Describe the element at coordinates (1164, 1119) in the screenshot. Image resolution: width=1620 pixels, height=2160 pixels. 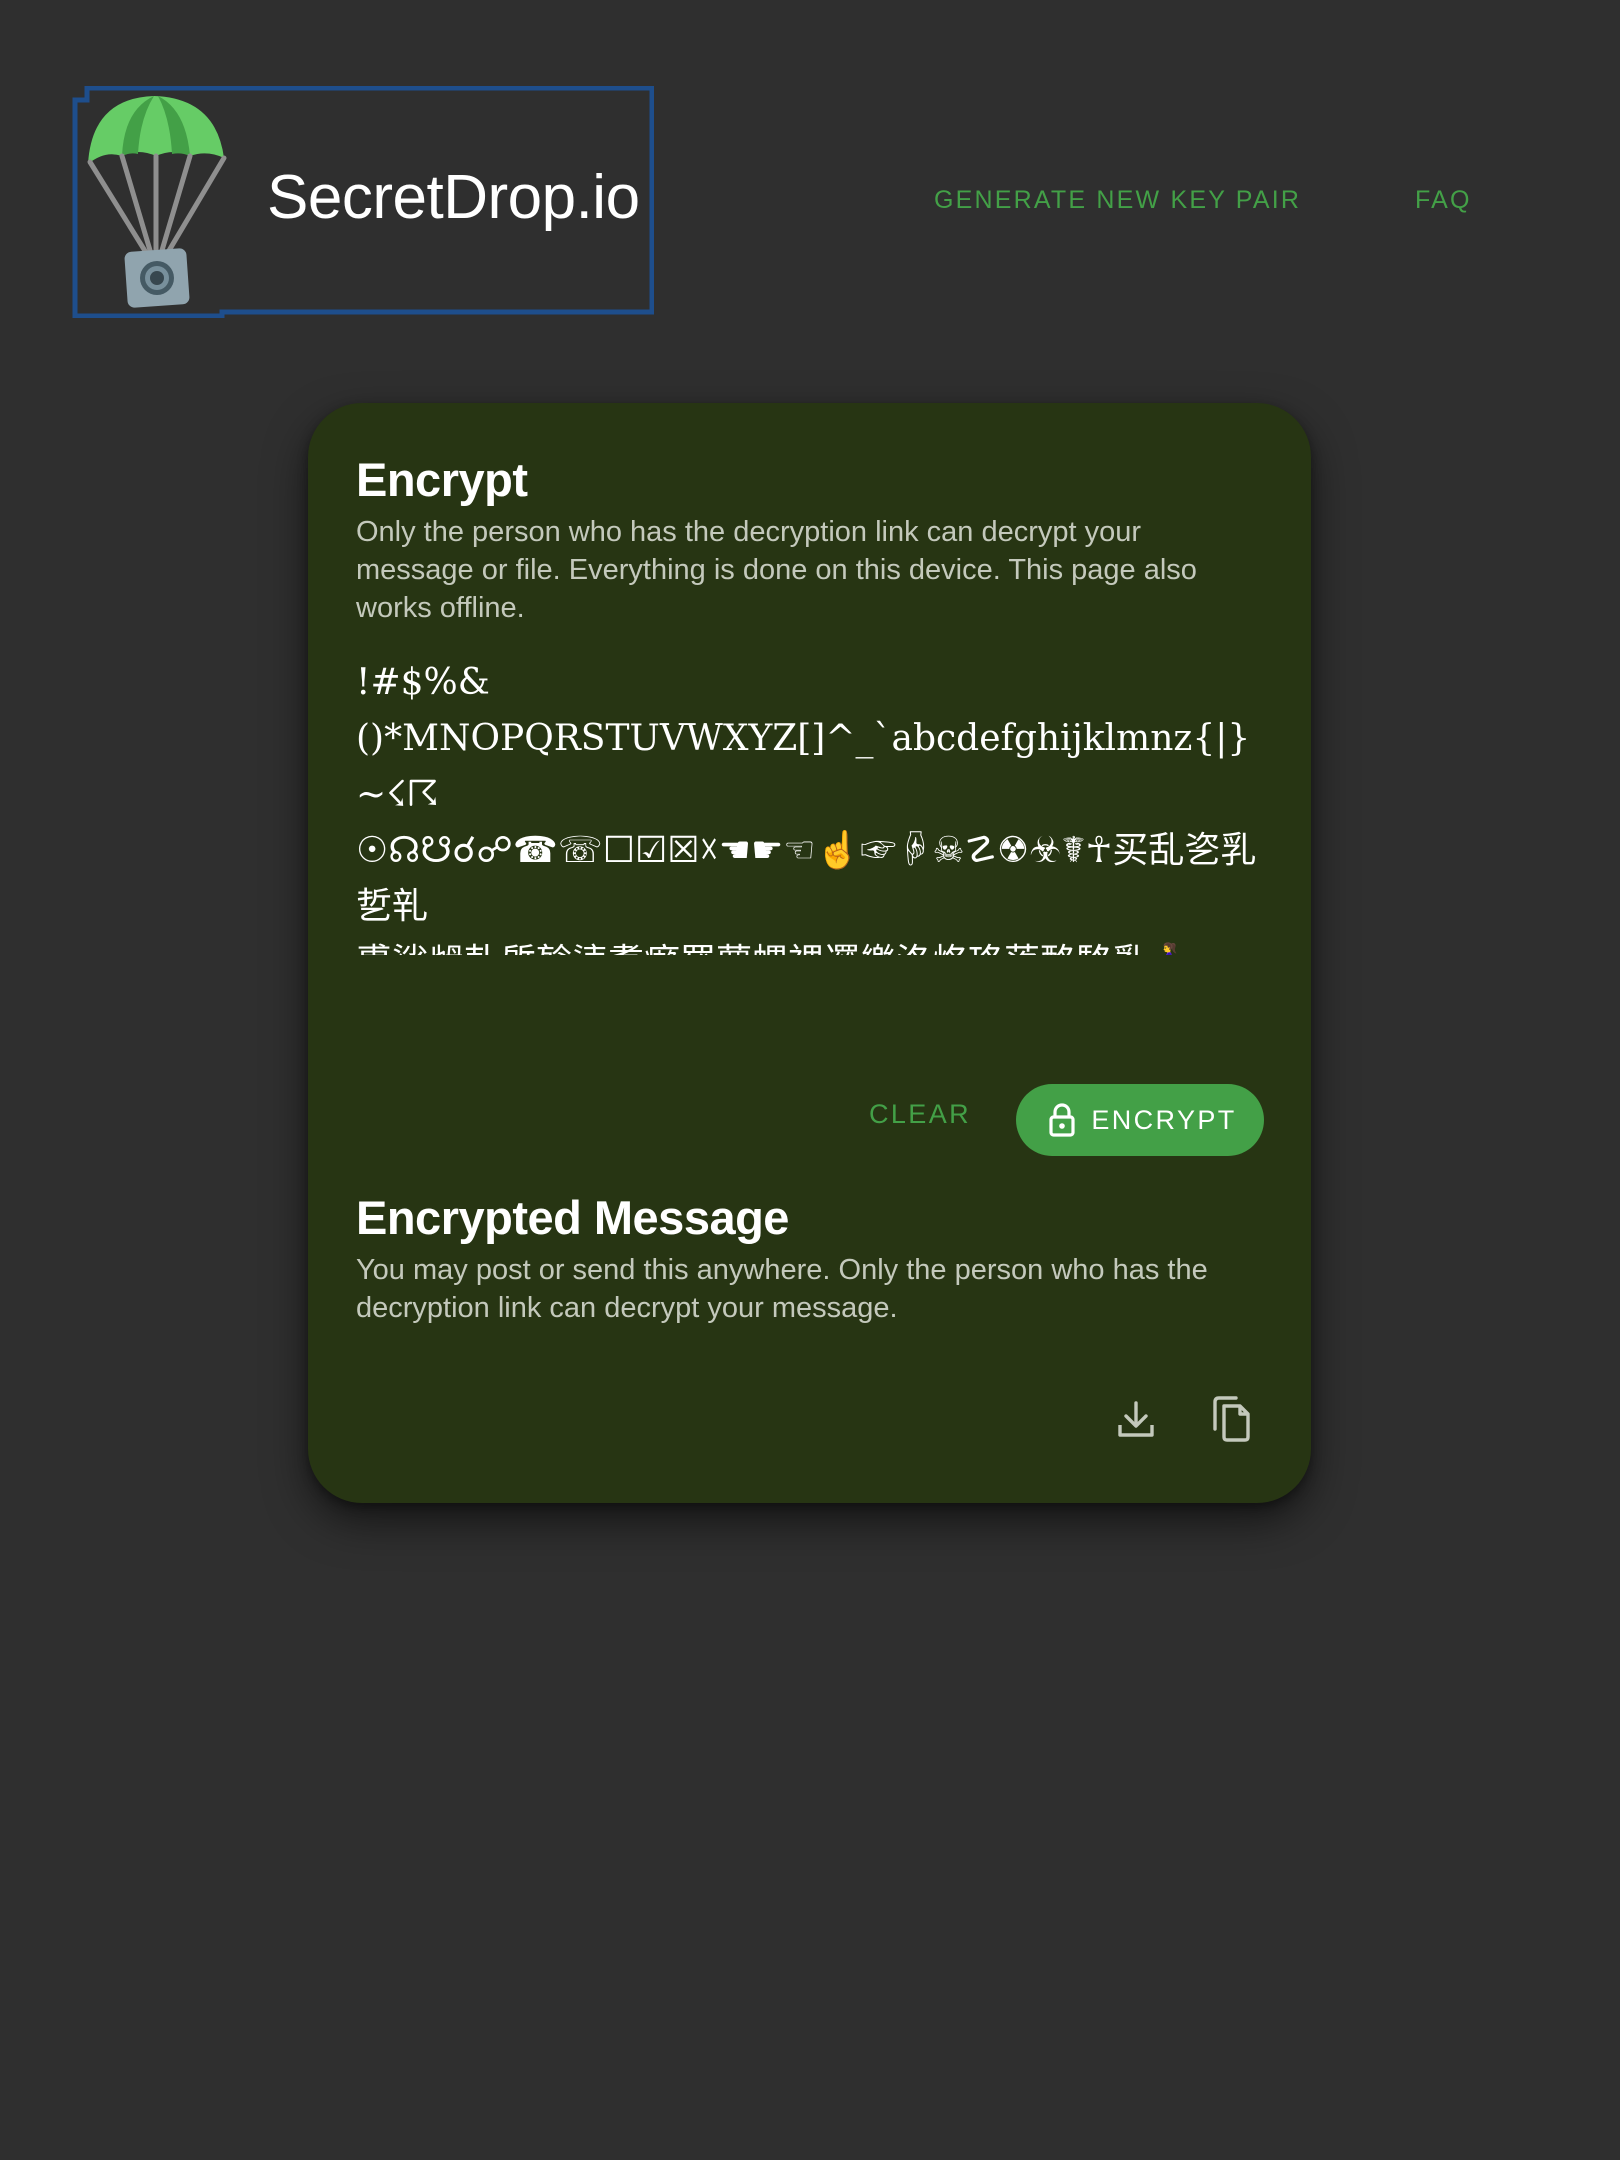
I see `encrypt-button-label: ENCRYPT` at that location.